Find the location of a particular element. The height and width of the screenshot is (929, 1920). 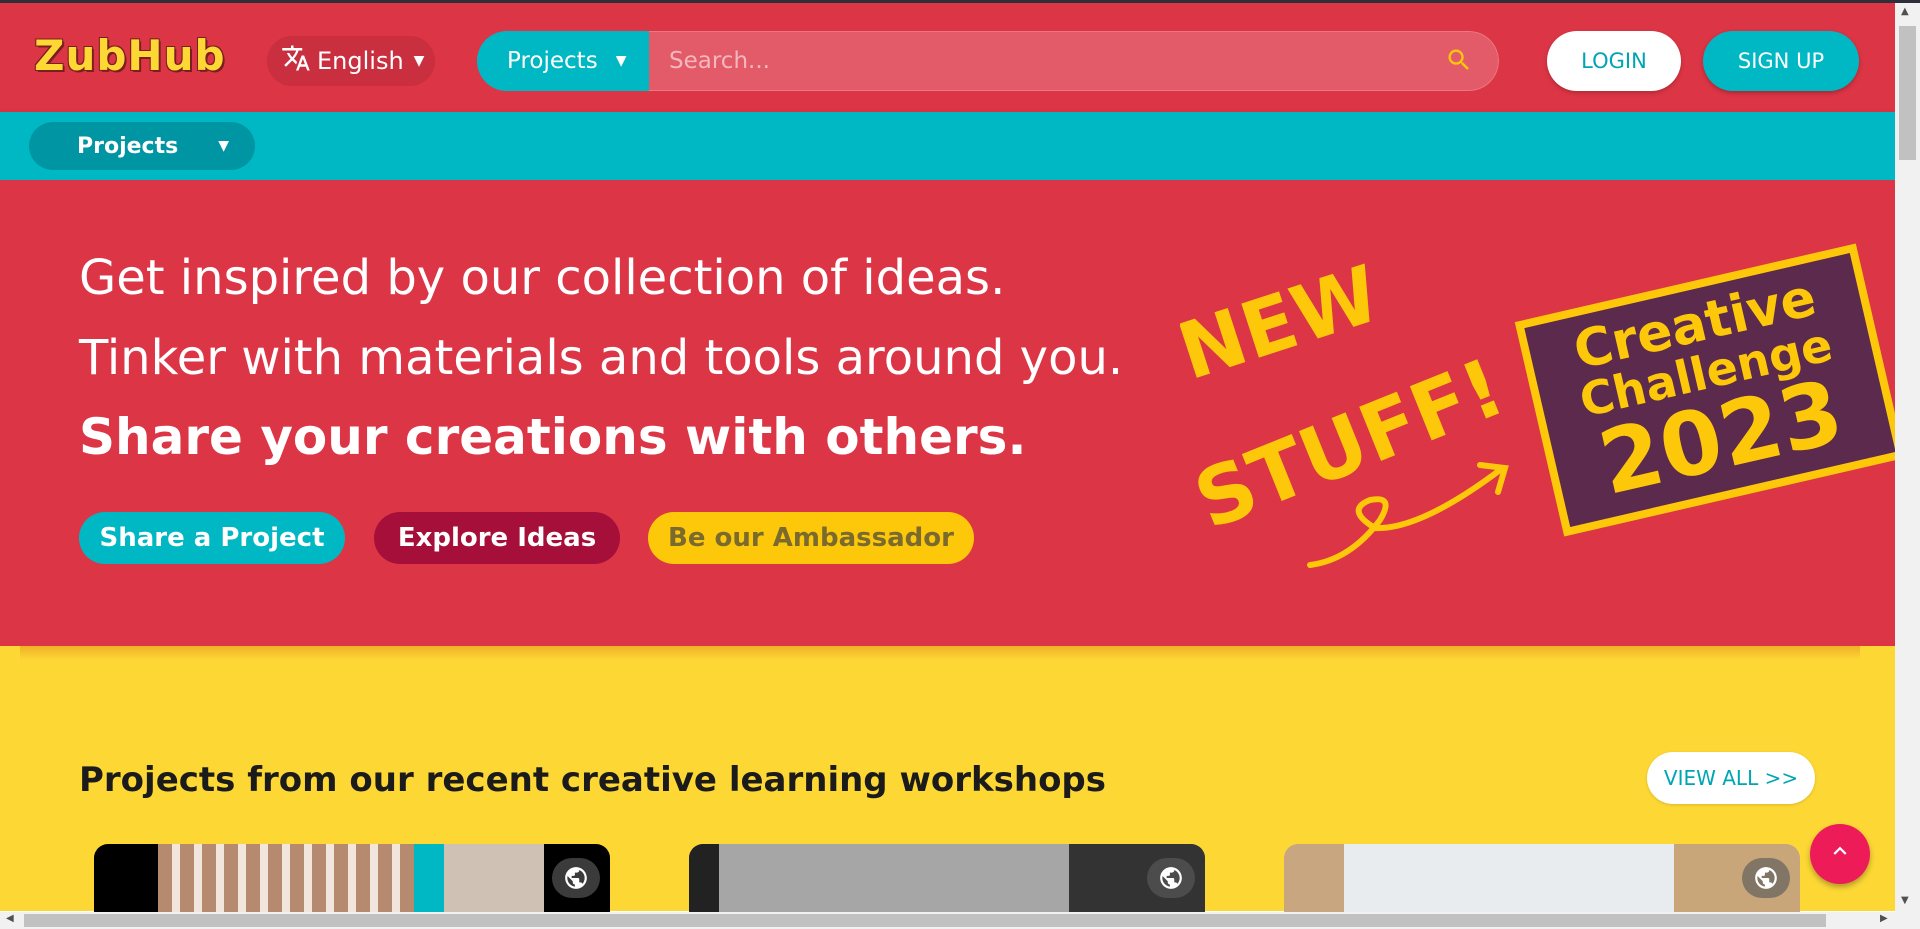

signup-button: SIGN UP is located at coordinates (1781, 61).